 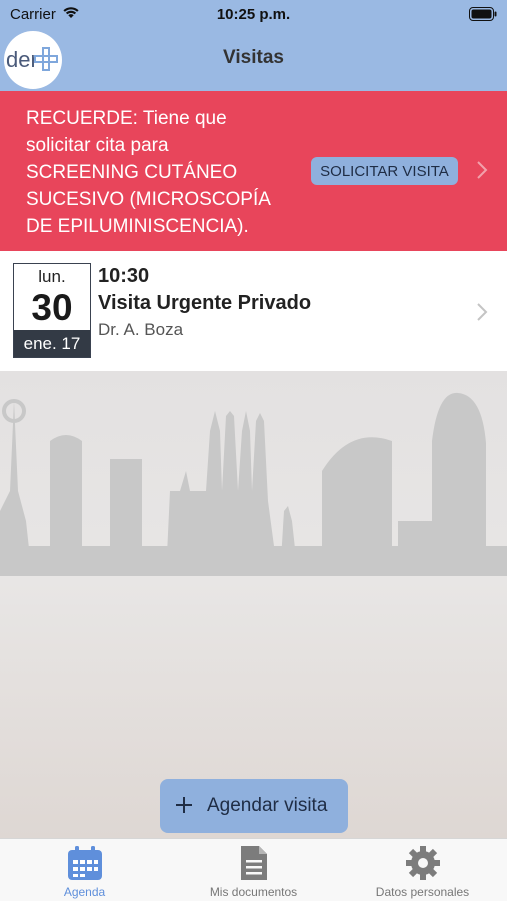 I want to click on tab-mis-documentos: Mis documentos, so click(x=253, y=870).